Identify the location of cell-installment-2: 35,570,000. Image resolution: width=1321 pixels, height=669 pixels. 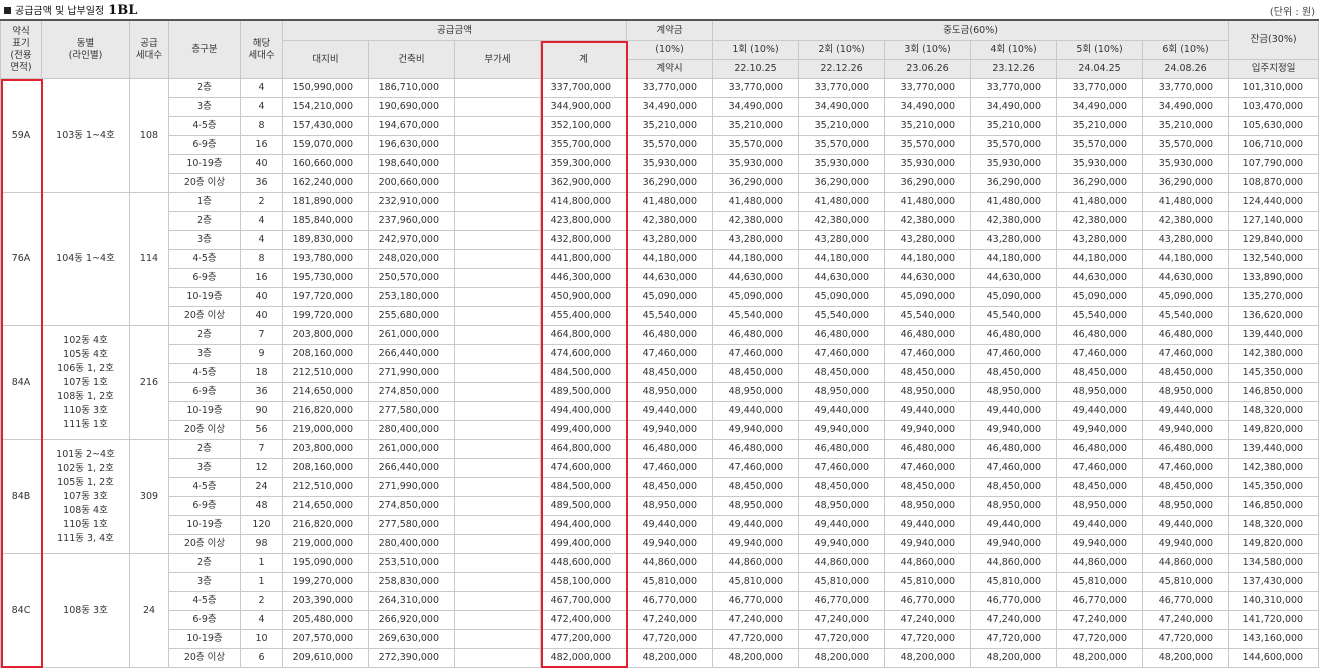
(842, 145).